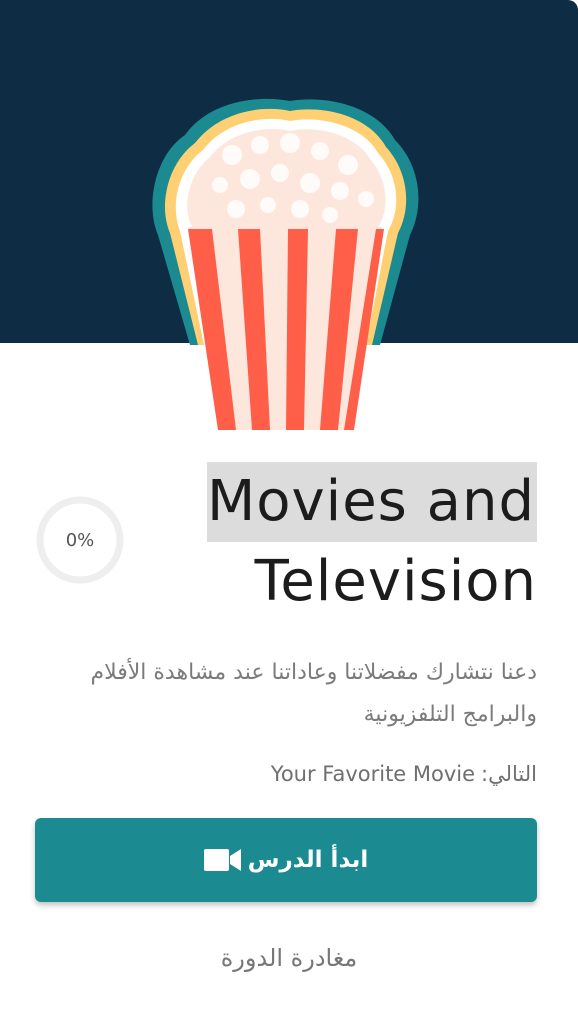 This screenshot has width=578, height=1036. I want to click on video-camera-icon, so click(222, 860).